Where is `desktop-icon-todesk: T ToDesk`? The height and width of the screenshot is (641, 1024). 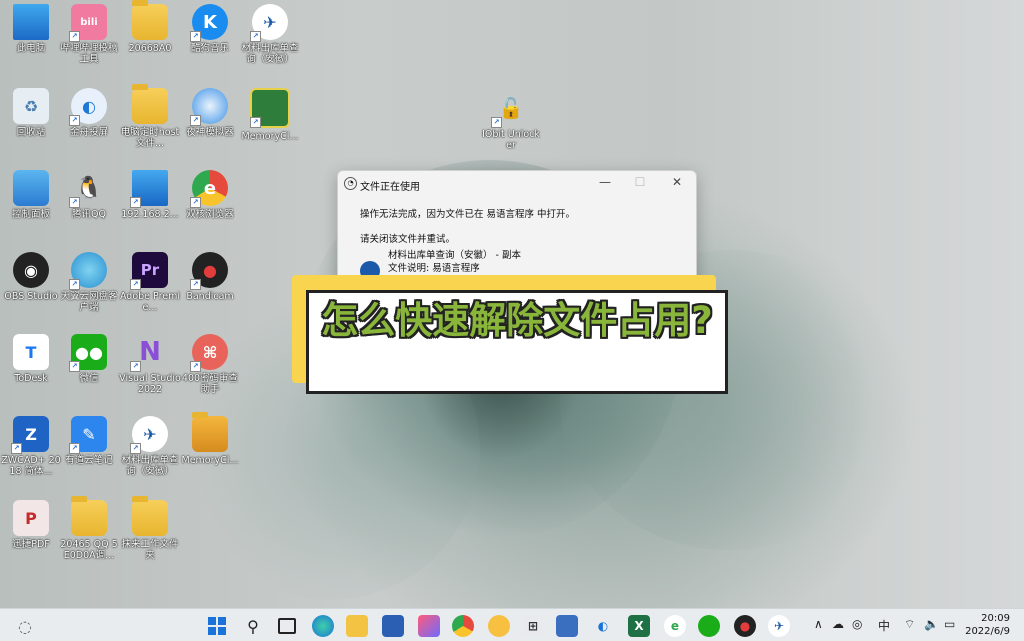
desktop-icon-todesk: T ToDesk is located at coordinates (31, 359).